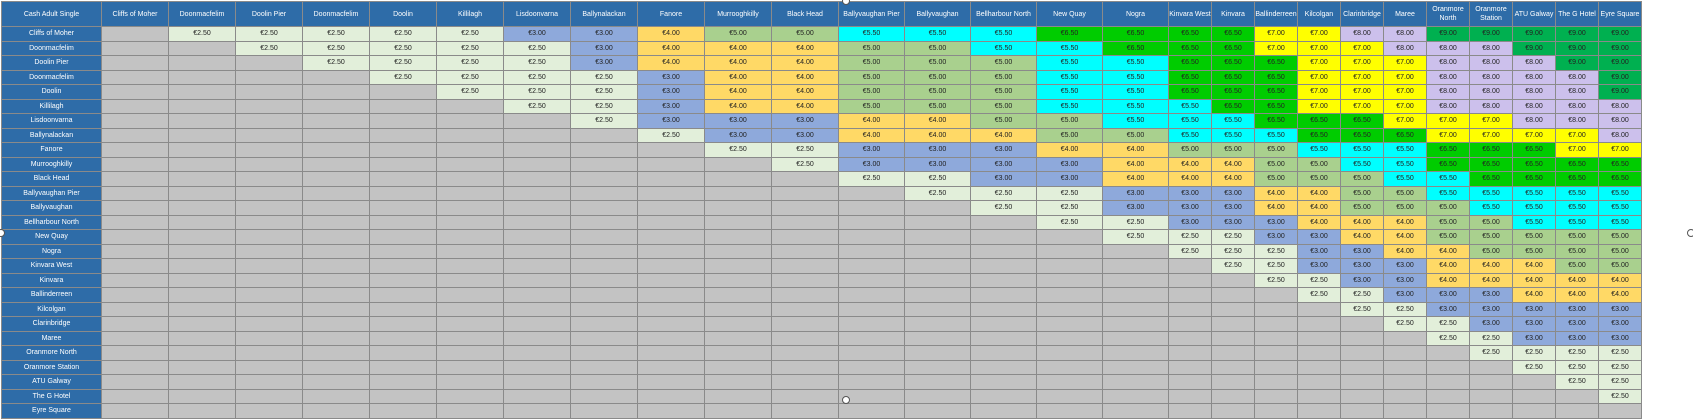  I want to click on column-header: Nogra, so click(1135, 14).